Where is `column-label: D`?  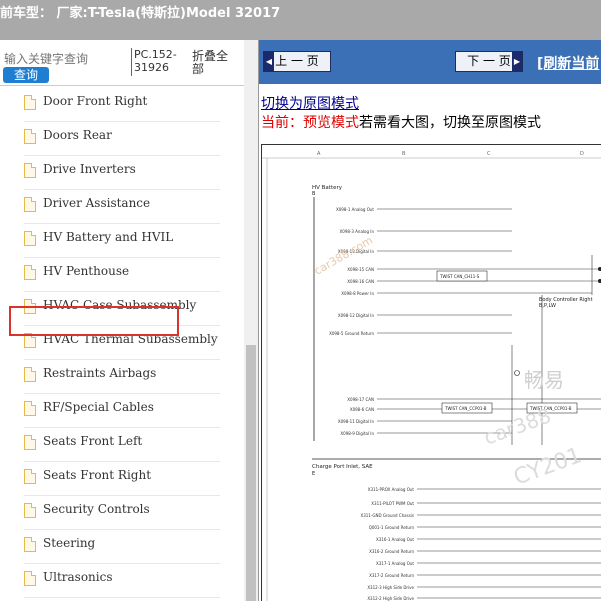 column-label: D is located at coordinates (582, 154).